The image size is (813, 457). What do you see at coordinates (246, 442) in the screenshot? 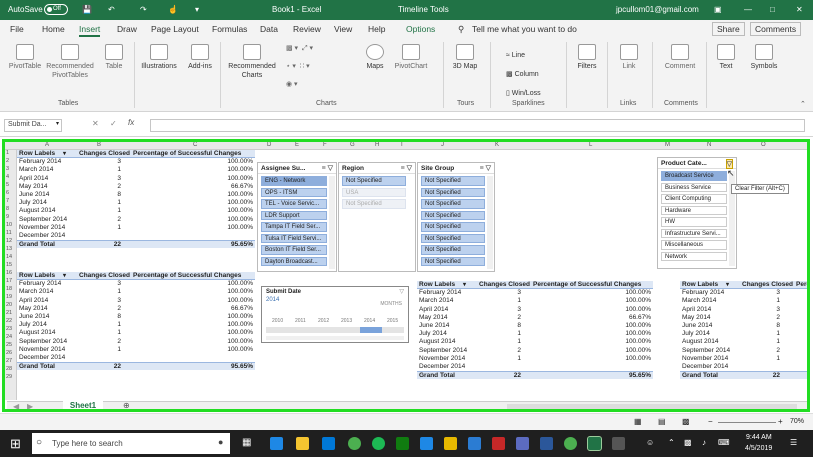
I see `task-view-icon: ▦` at bounding box center [246, 442].